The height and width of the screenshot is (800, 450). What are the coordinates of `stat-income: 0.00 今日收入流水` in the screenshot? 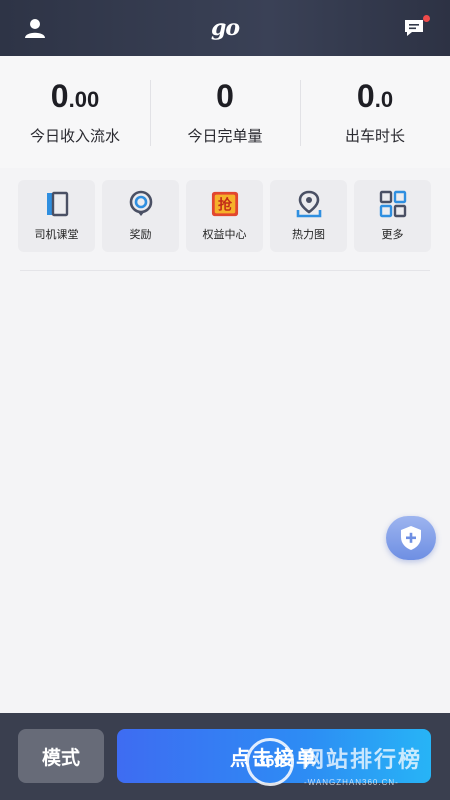 It's located at (75, 112).